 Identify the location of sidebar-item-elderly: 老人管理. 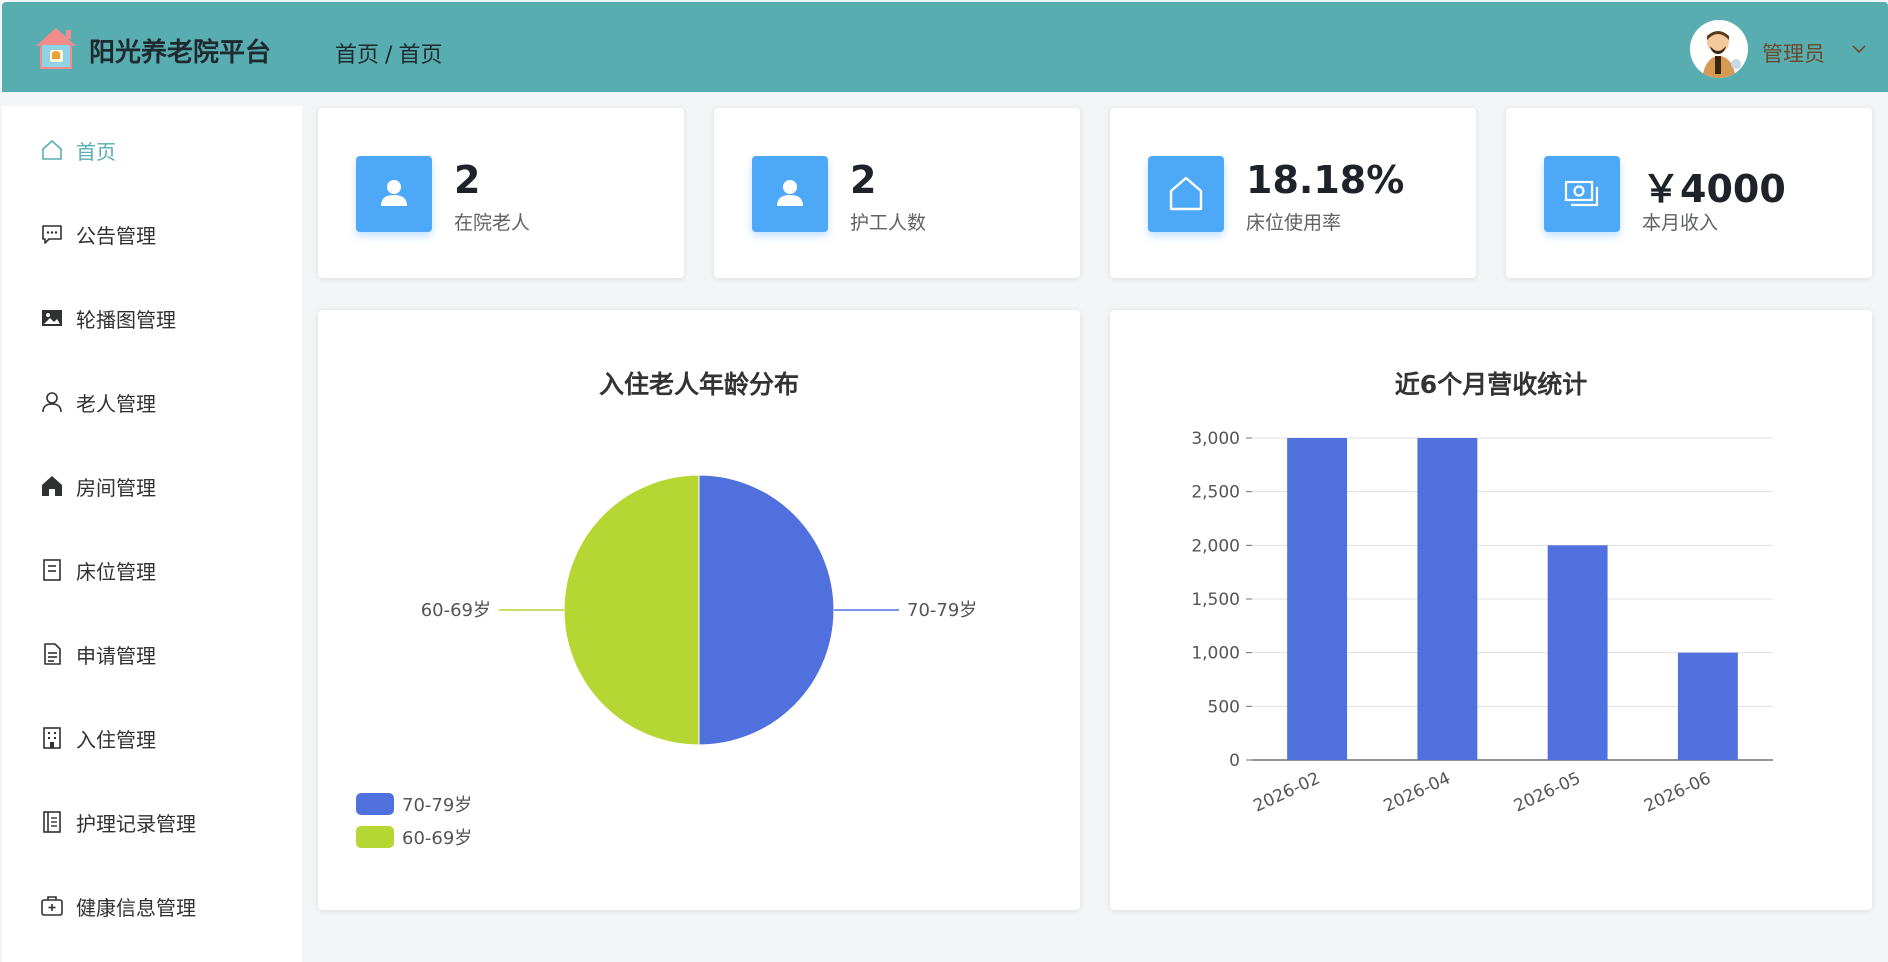
(152, 402).